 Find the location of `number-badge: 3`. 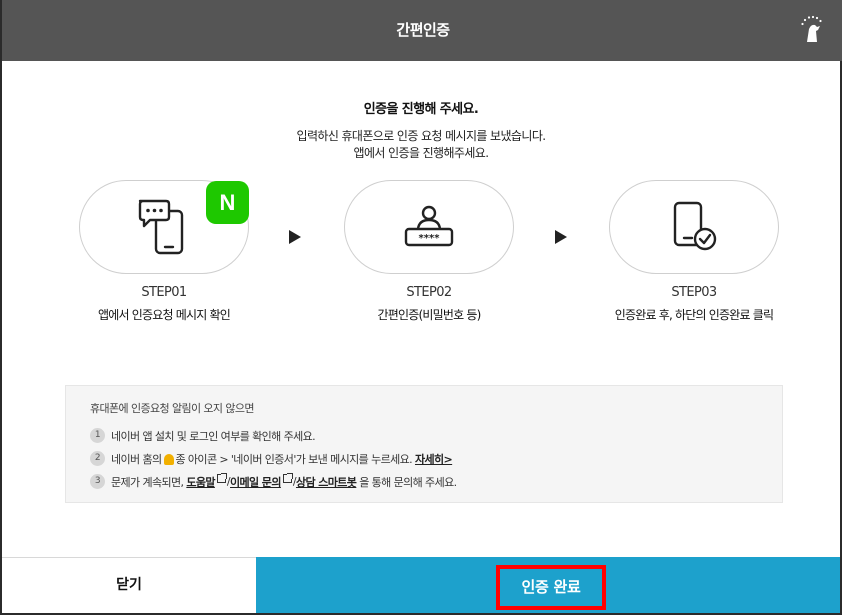

number-badge: 3 is located at coordinates (97, 481).